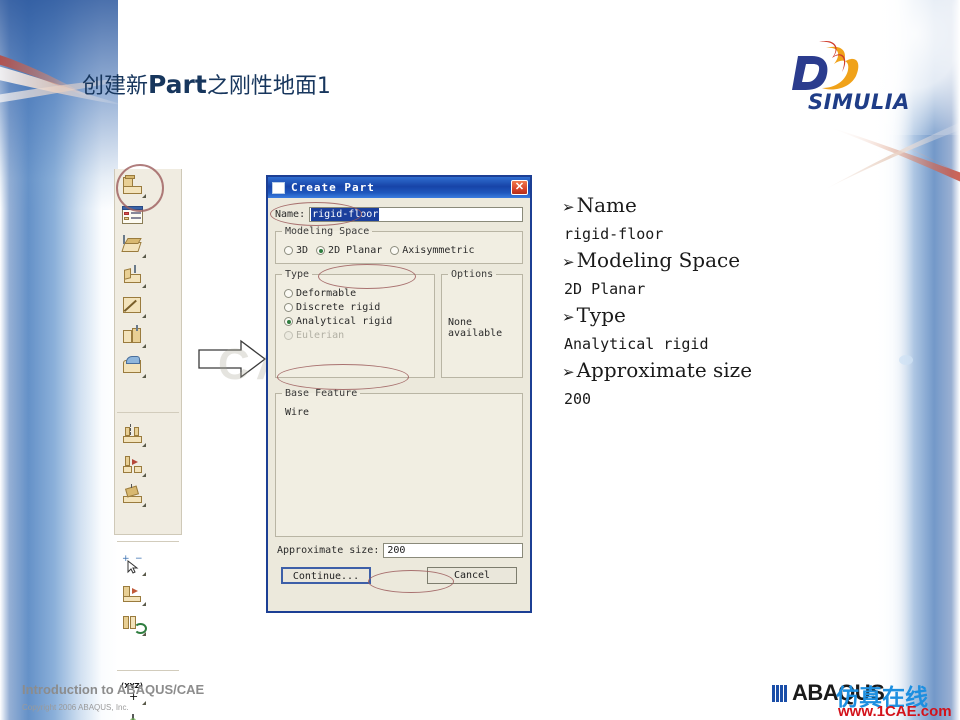 This screenshot has height=720, width=960. I want to click on approximate-size-input: 200, so click(453, 550).